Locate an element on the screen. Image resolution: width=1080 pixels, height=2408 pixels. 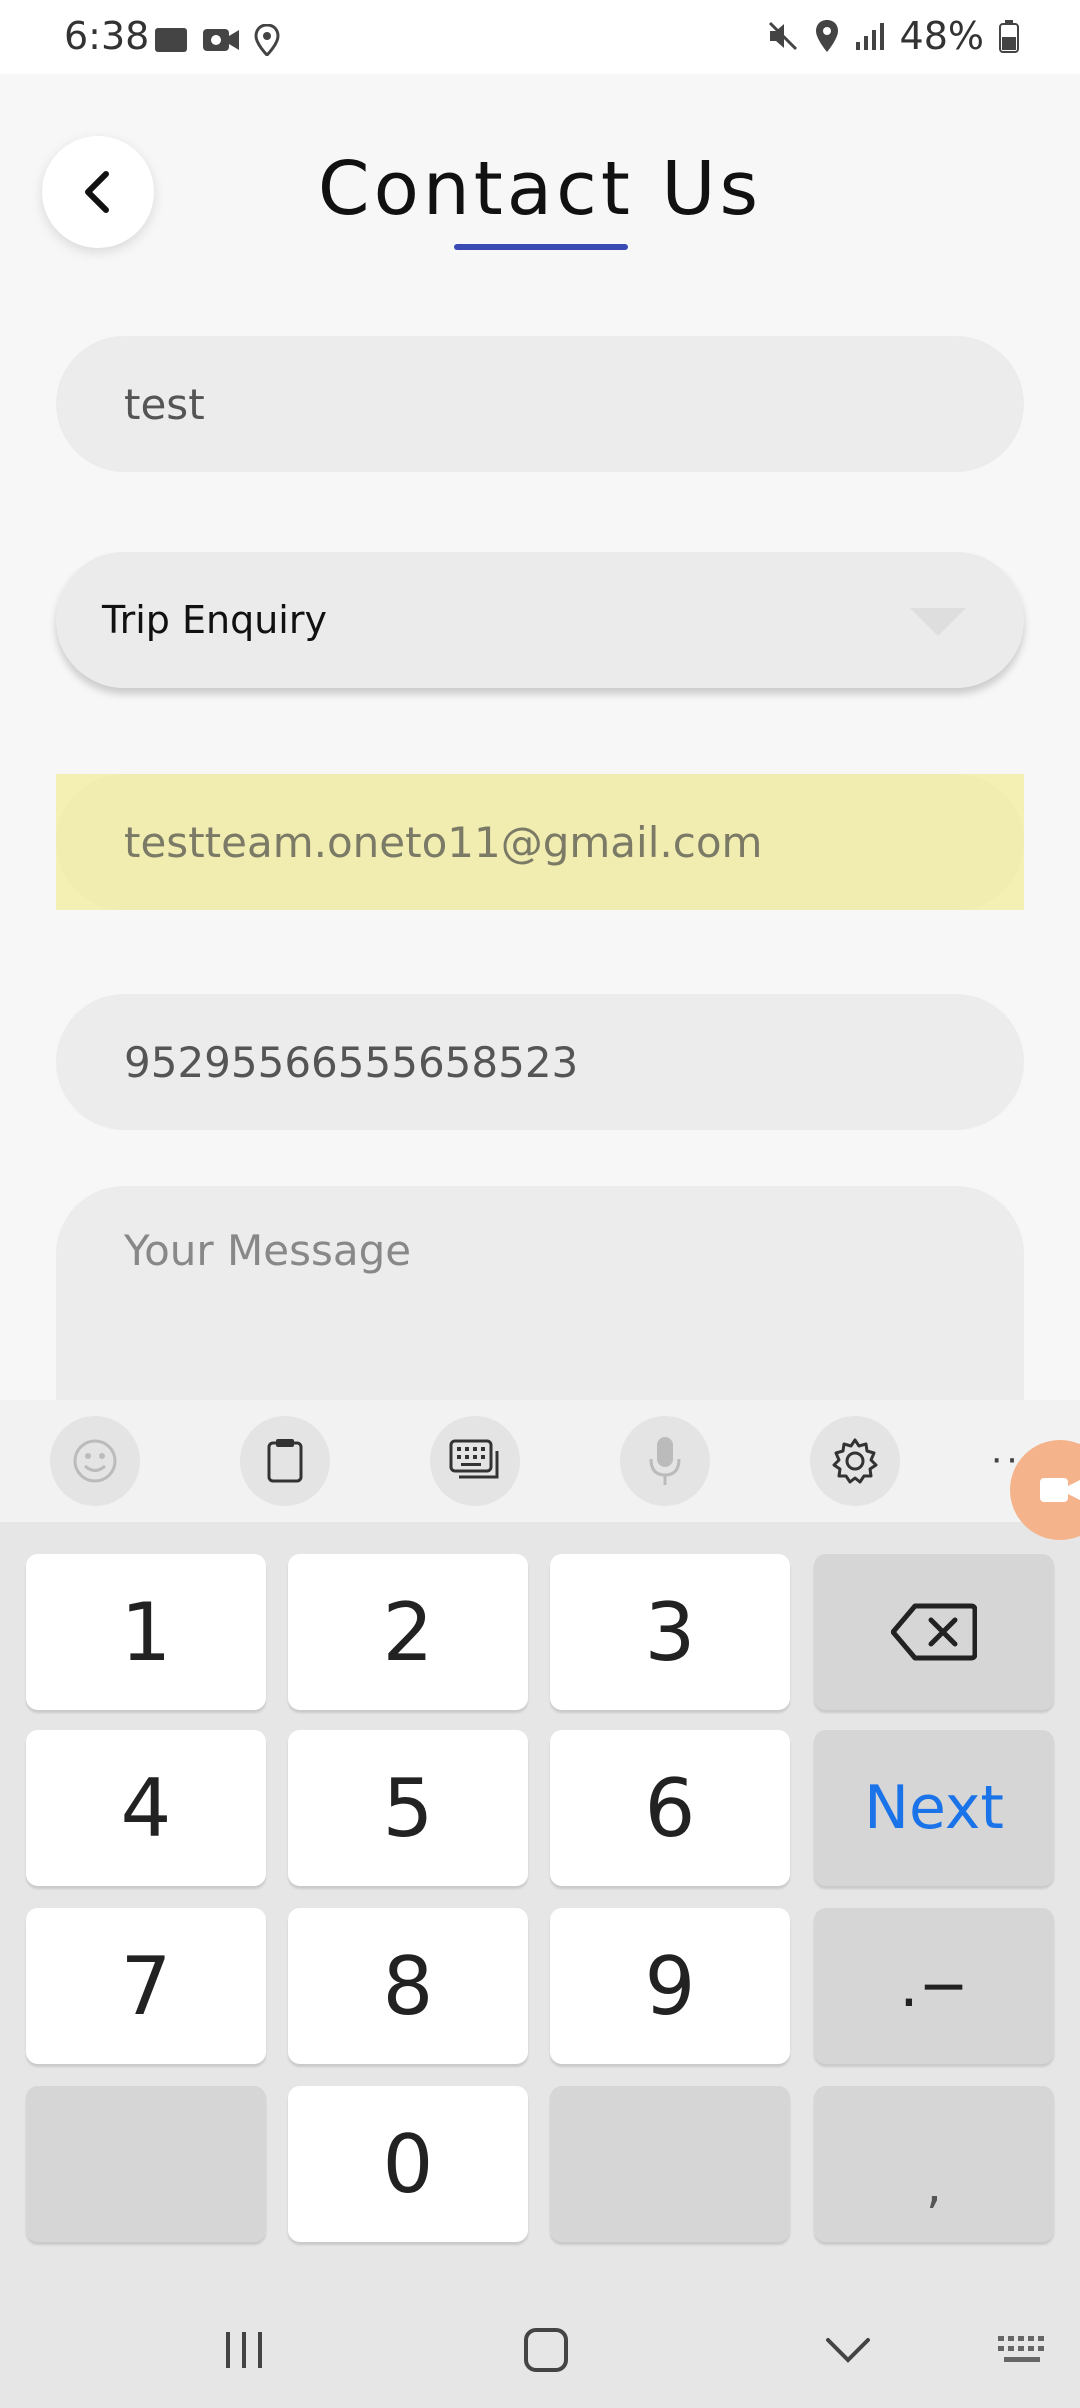
hide-keyboard-button is located at coordinates (848, 2350).